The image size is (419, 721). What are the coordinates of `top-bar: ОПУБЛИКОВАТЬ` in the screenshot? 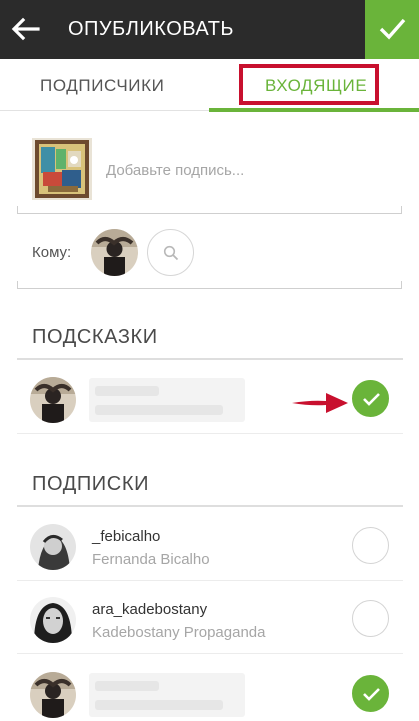 It's located at (209, 29).